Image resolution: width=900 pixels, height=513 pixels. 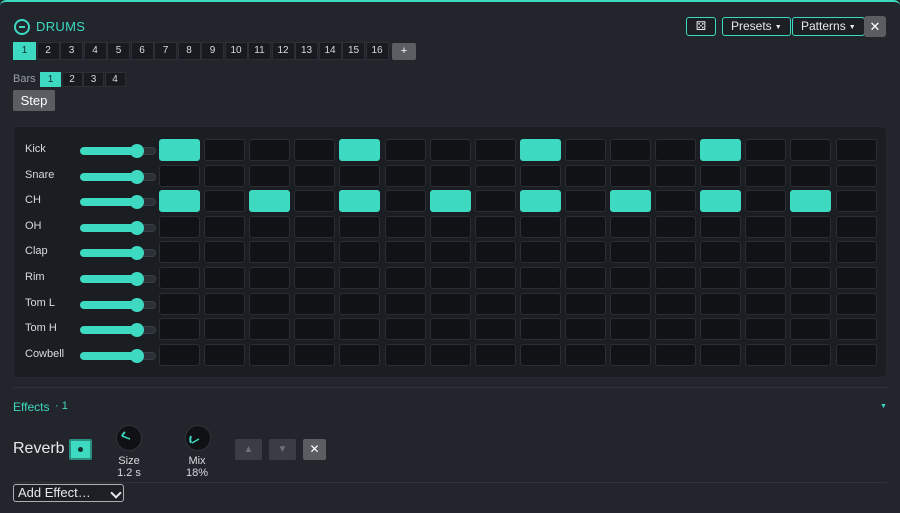 What do you see at coordinates (282, 449) in the screenshot?
I see `move-down-button: ▼` at bounding box center [282, 449].